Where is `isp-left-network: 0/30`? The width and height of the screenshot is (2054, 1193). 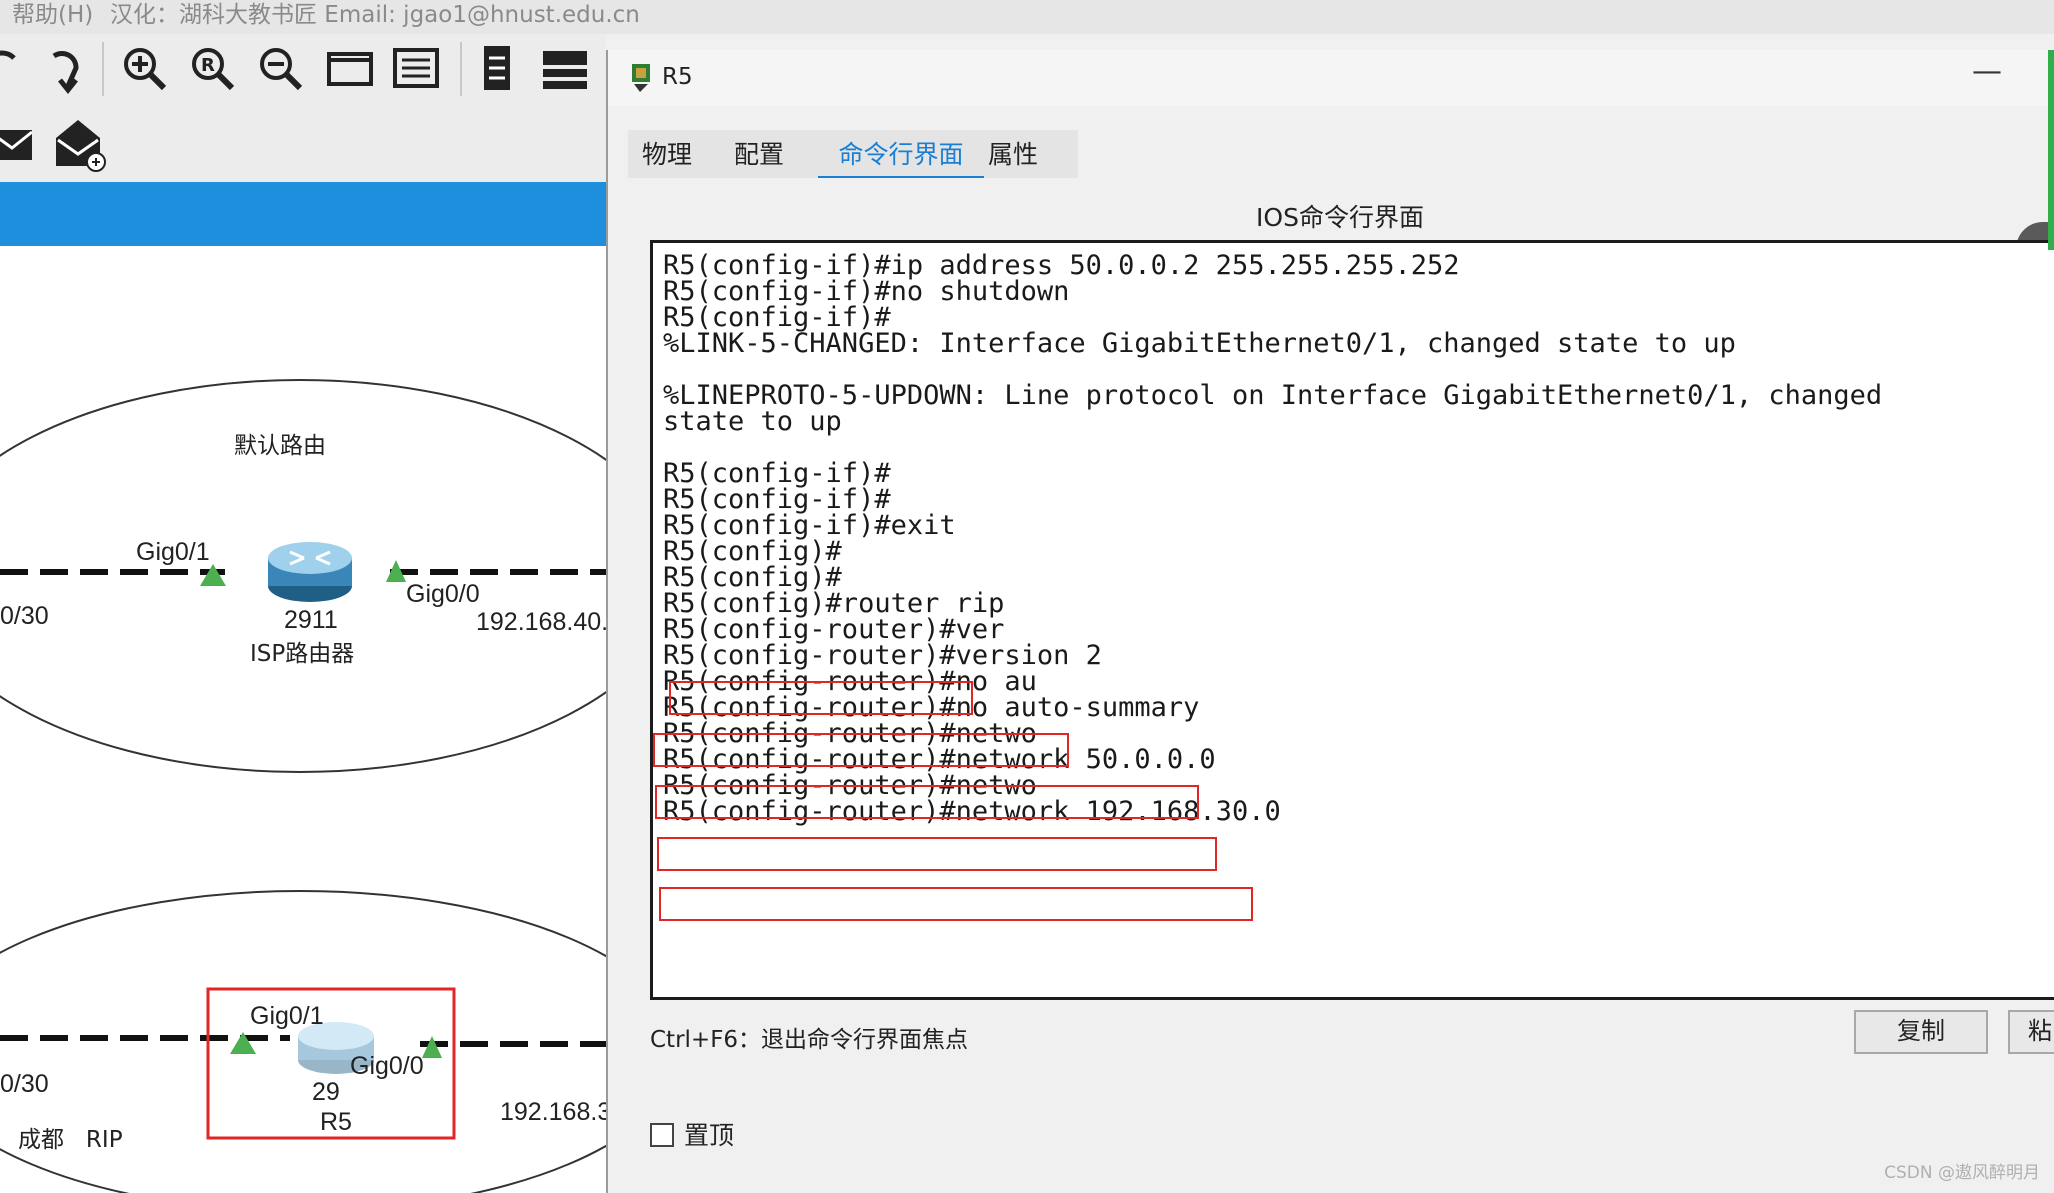
isp-left-network: 0/30 is located at coordinates (24, 616).